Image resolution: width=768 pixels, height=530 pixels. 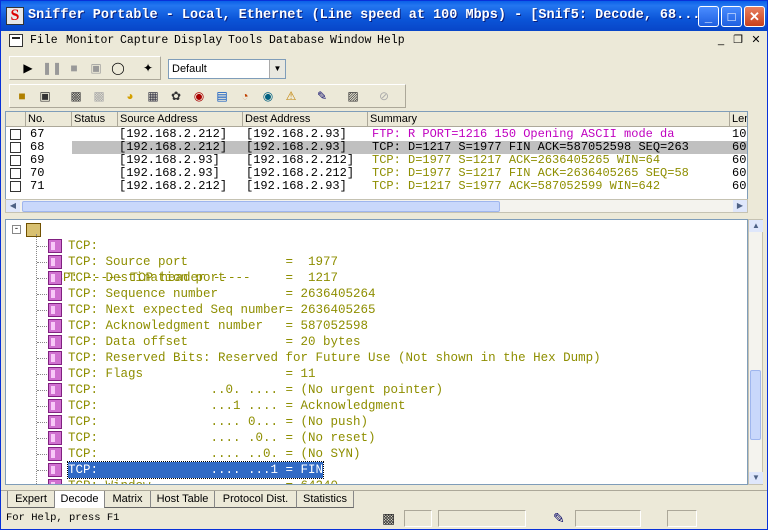 I want to click on mdi-restore-button: ❐, so click(x=738, y=40).